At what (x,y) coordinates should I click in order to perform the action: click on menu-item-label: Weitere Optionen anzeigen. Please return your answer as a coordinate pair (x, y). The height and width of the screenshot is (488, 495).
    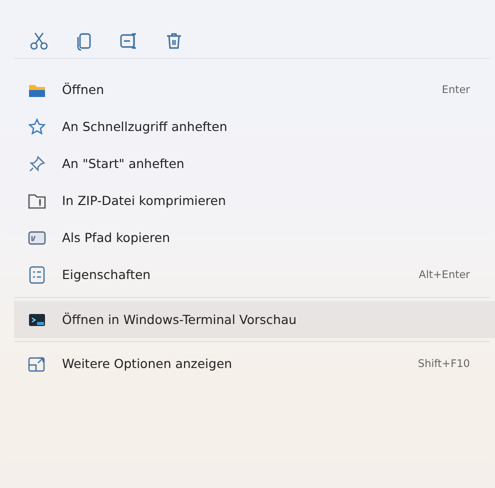
    Looking at the image, I should click on (148, 363).